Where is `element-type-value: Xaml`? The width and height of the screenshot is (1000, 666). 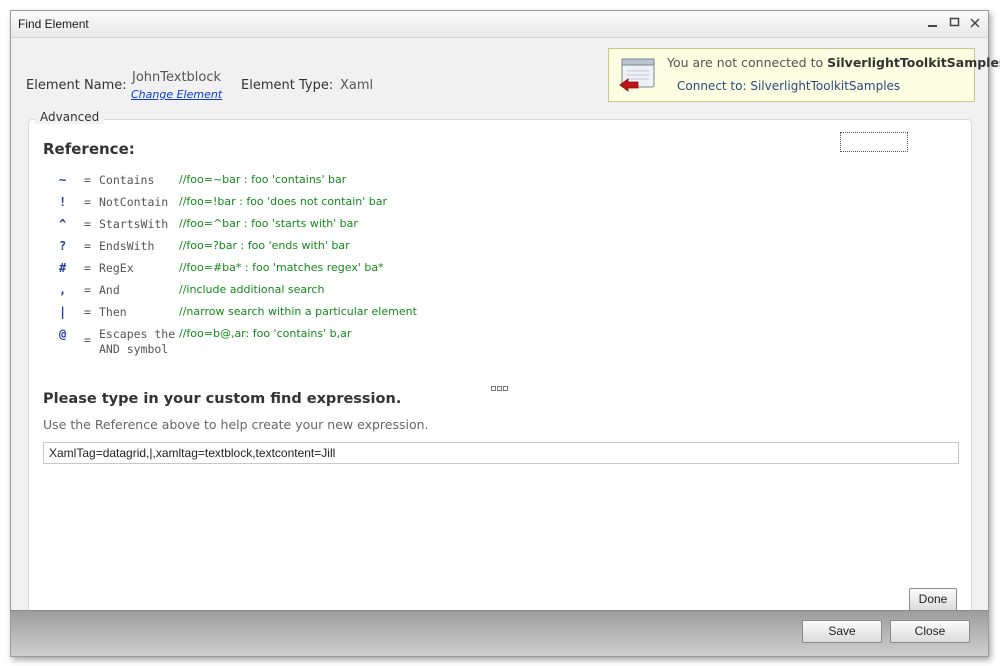
element-type-value: Xaml is located at coordinates (357, 85).